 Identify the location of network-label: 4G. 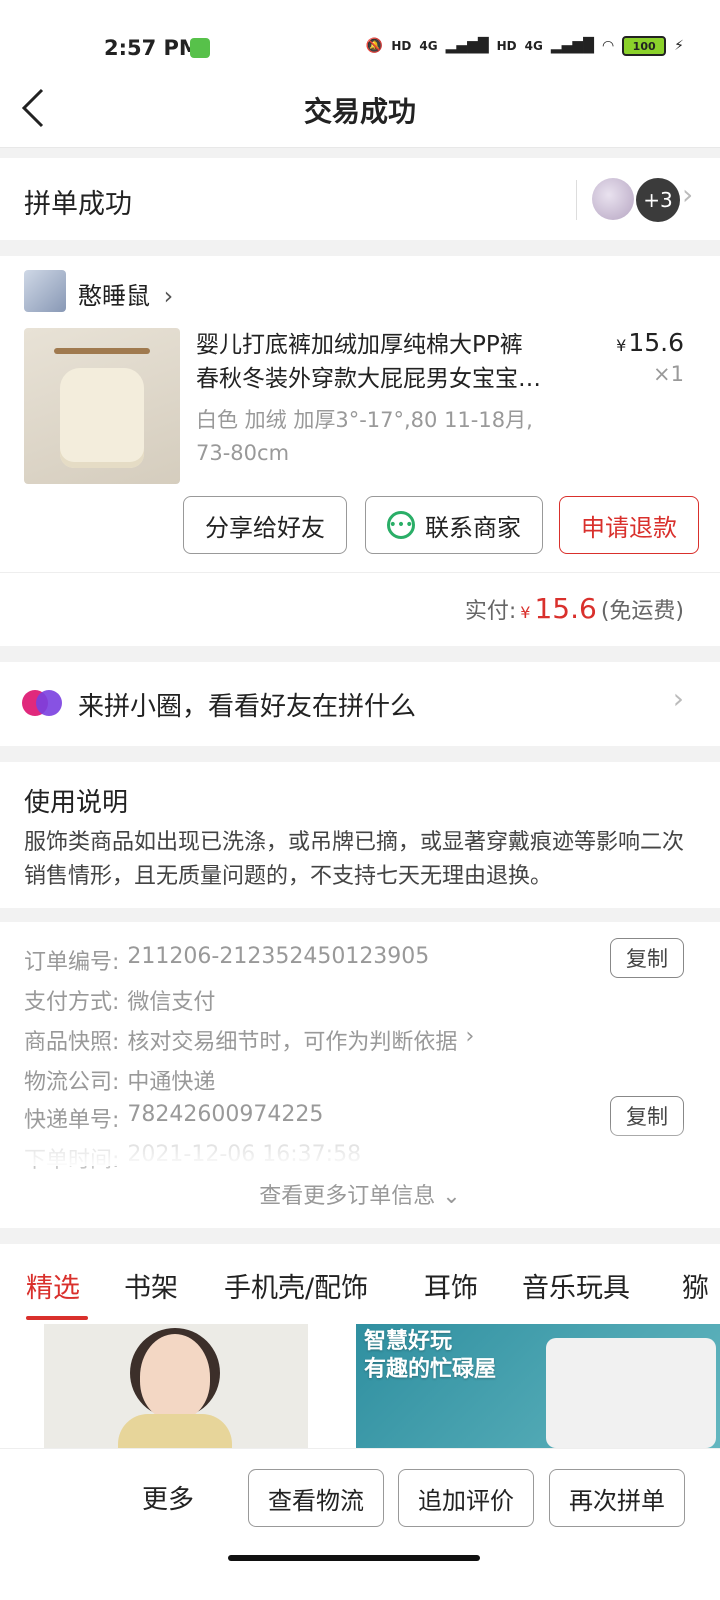
(428, 46).